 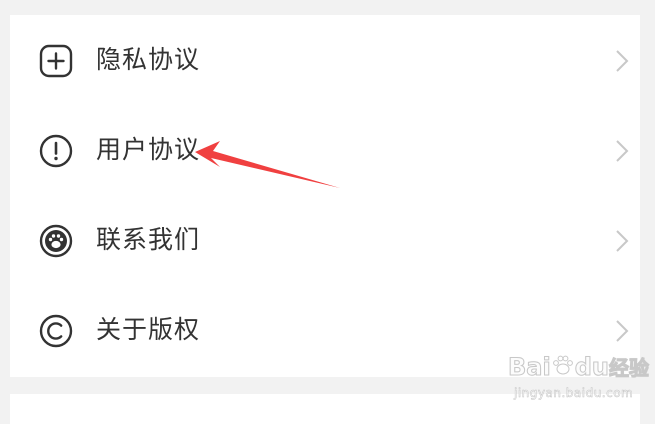 I want to click on menu-item-label: 联系我们, so click(x=148, y=239).